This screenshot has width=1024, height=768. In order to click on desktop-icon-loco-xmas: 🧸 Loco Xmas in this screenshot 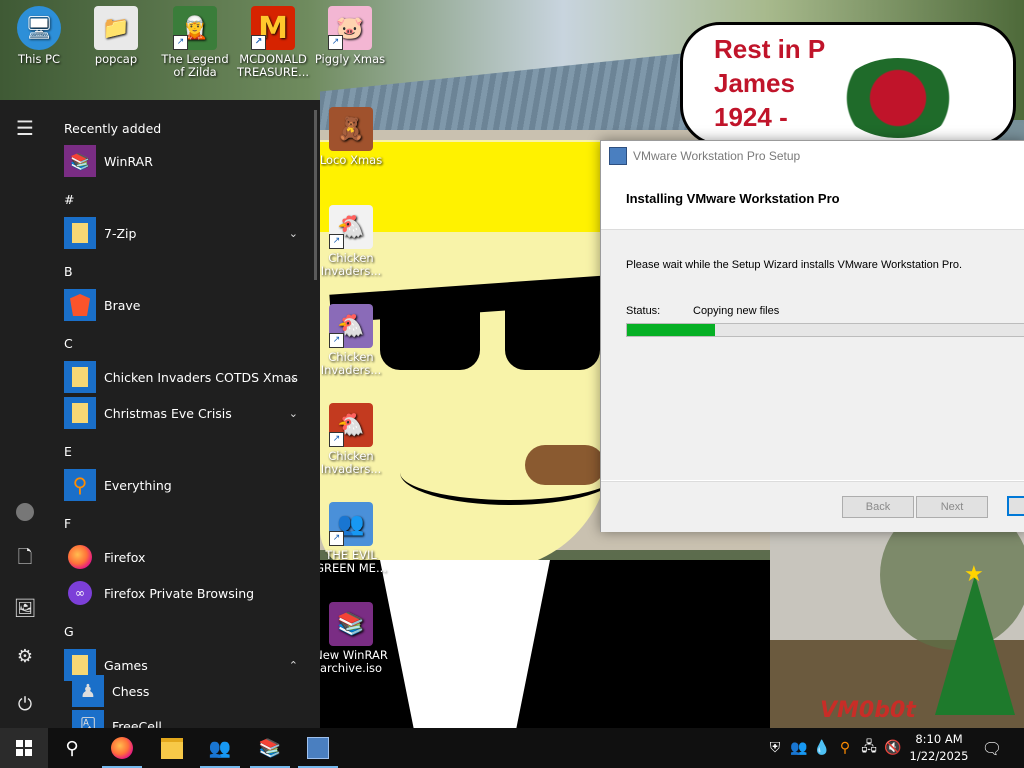, I will do `click(351, 137)`.